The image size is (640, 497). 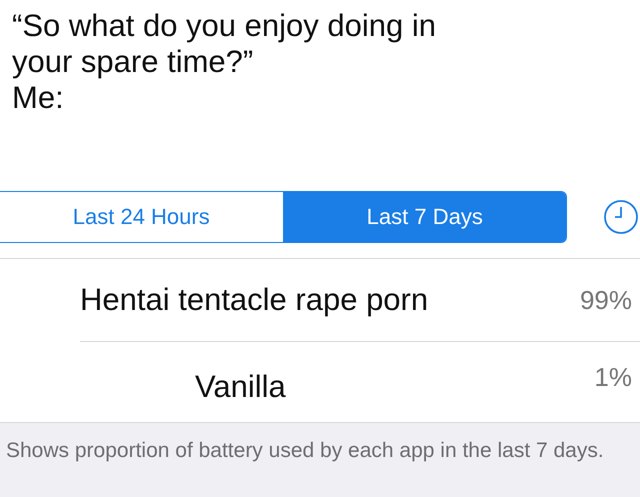 I want to click on caption-text: Me:, so click(x=38, y=98).